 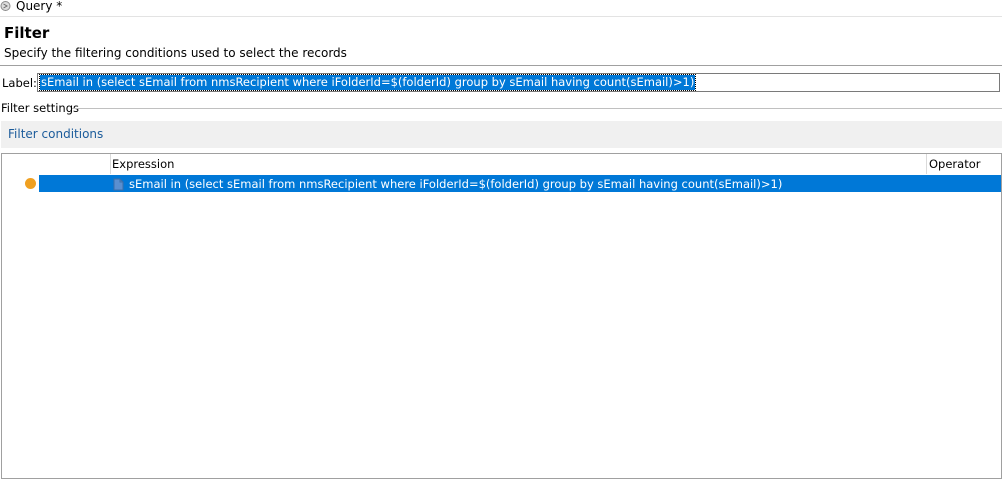 What do you see at coordinates (30, 183) in the screenshot?
I see `orange-dot-icon` at bounding box center [30, 183].